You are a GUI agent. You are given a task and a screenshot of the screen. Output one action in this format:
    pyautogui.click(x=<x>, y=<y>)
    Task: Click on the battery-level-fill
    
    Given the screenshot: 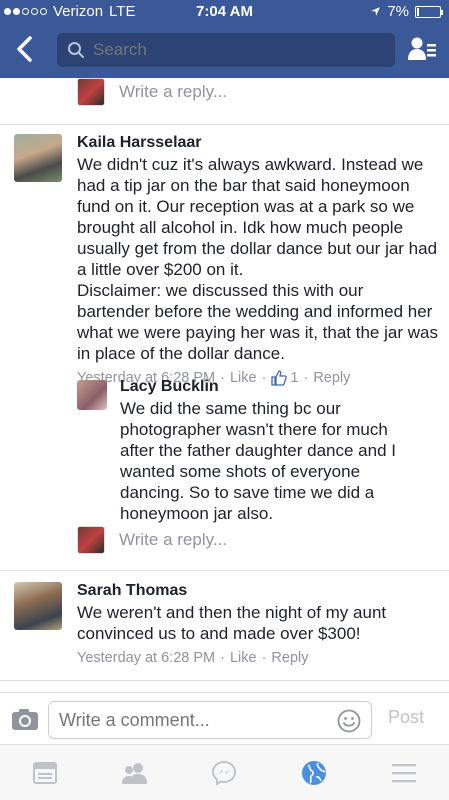 What is the action you would take?
    pyautogui.click(x=418, y=11)
    